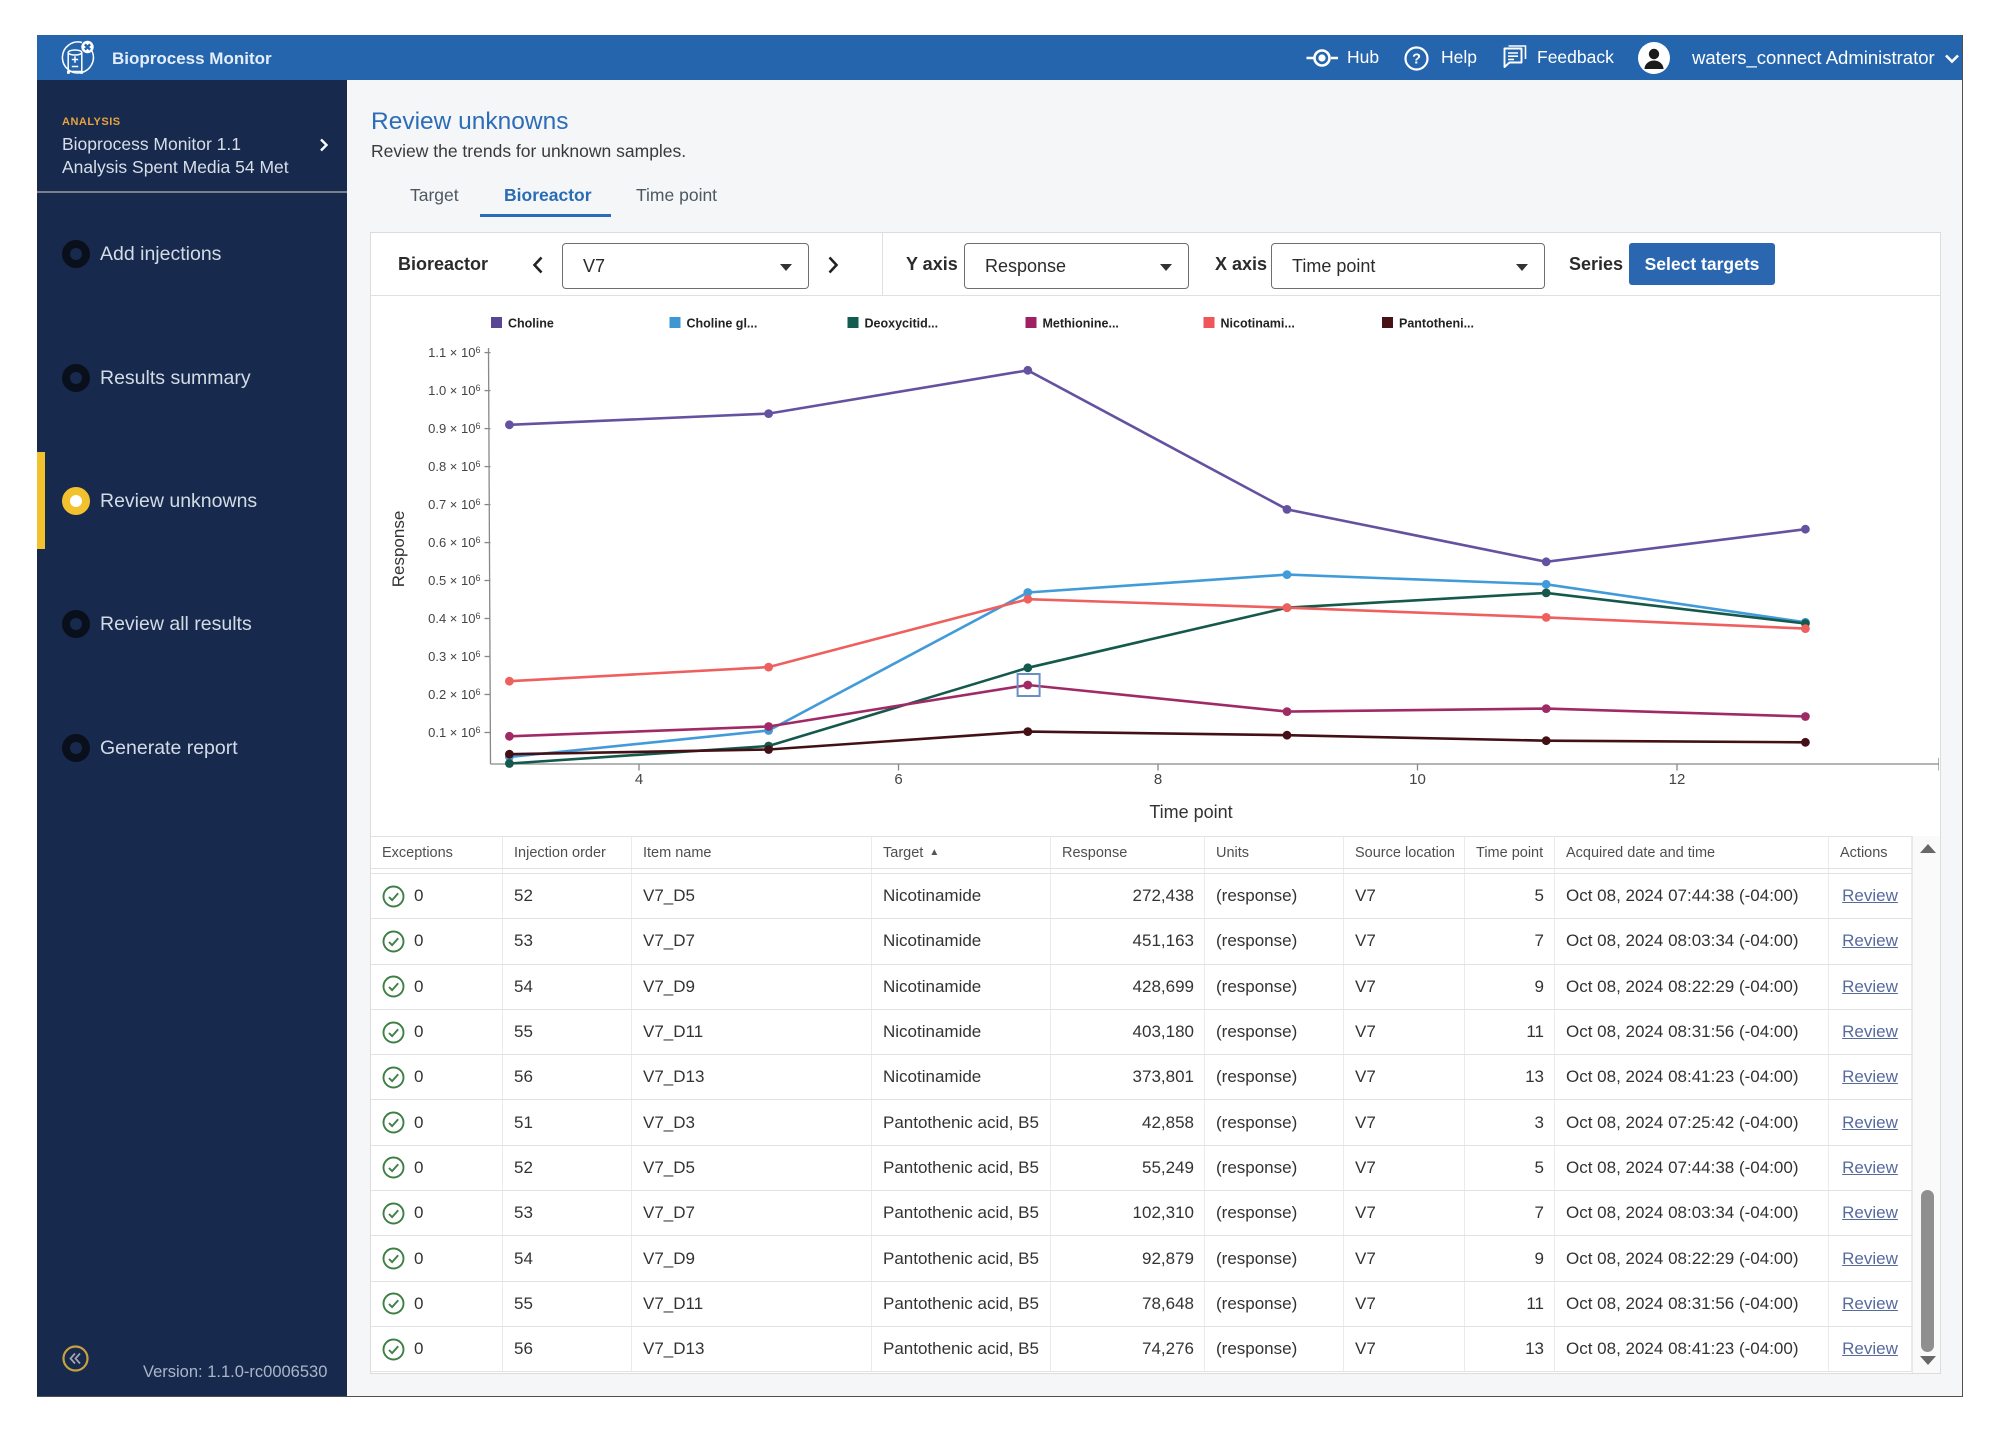 This screenshot has width=2000, height=1431. Describe the element at coordinates (639, 779) in the screenshot. I see `svg-text: 4` at that location.